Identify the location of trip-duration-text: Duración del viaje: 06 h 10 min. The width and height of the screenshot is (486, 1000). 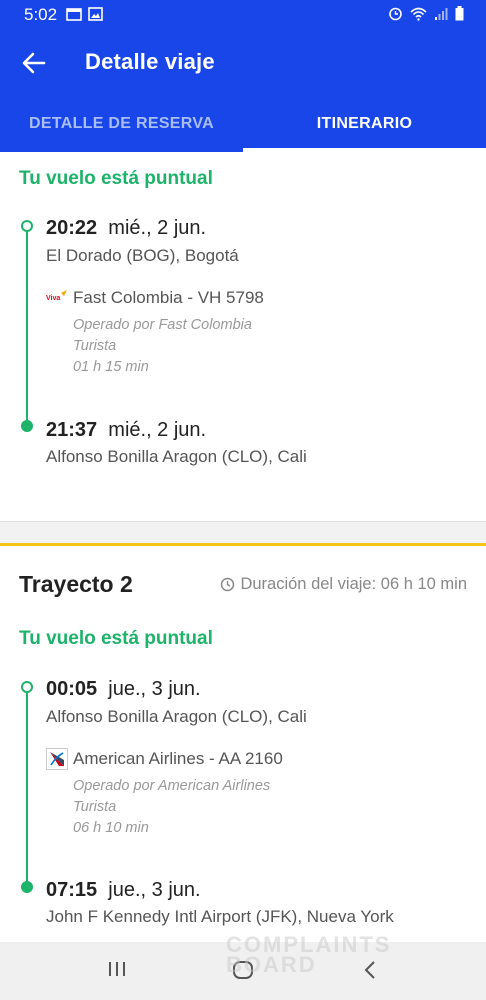
(353, 584).